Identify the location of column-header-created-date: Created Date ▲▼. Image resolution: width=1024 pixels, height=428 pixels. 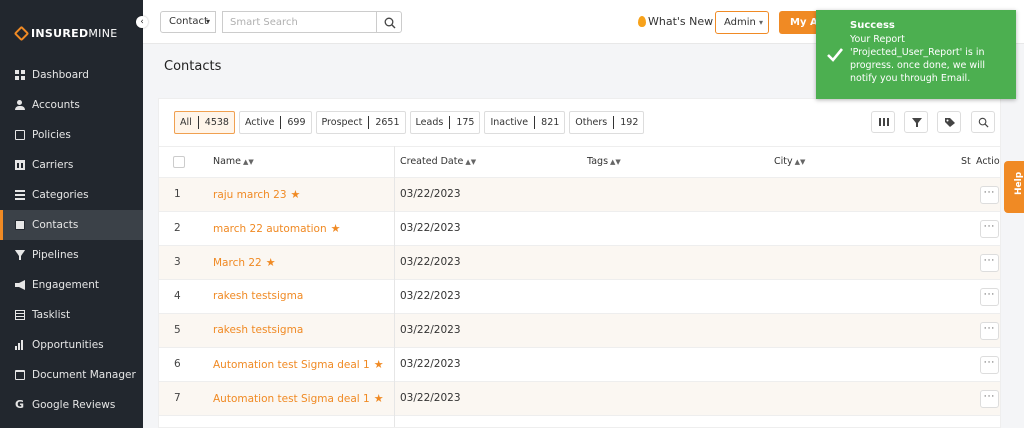
(438, 161).